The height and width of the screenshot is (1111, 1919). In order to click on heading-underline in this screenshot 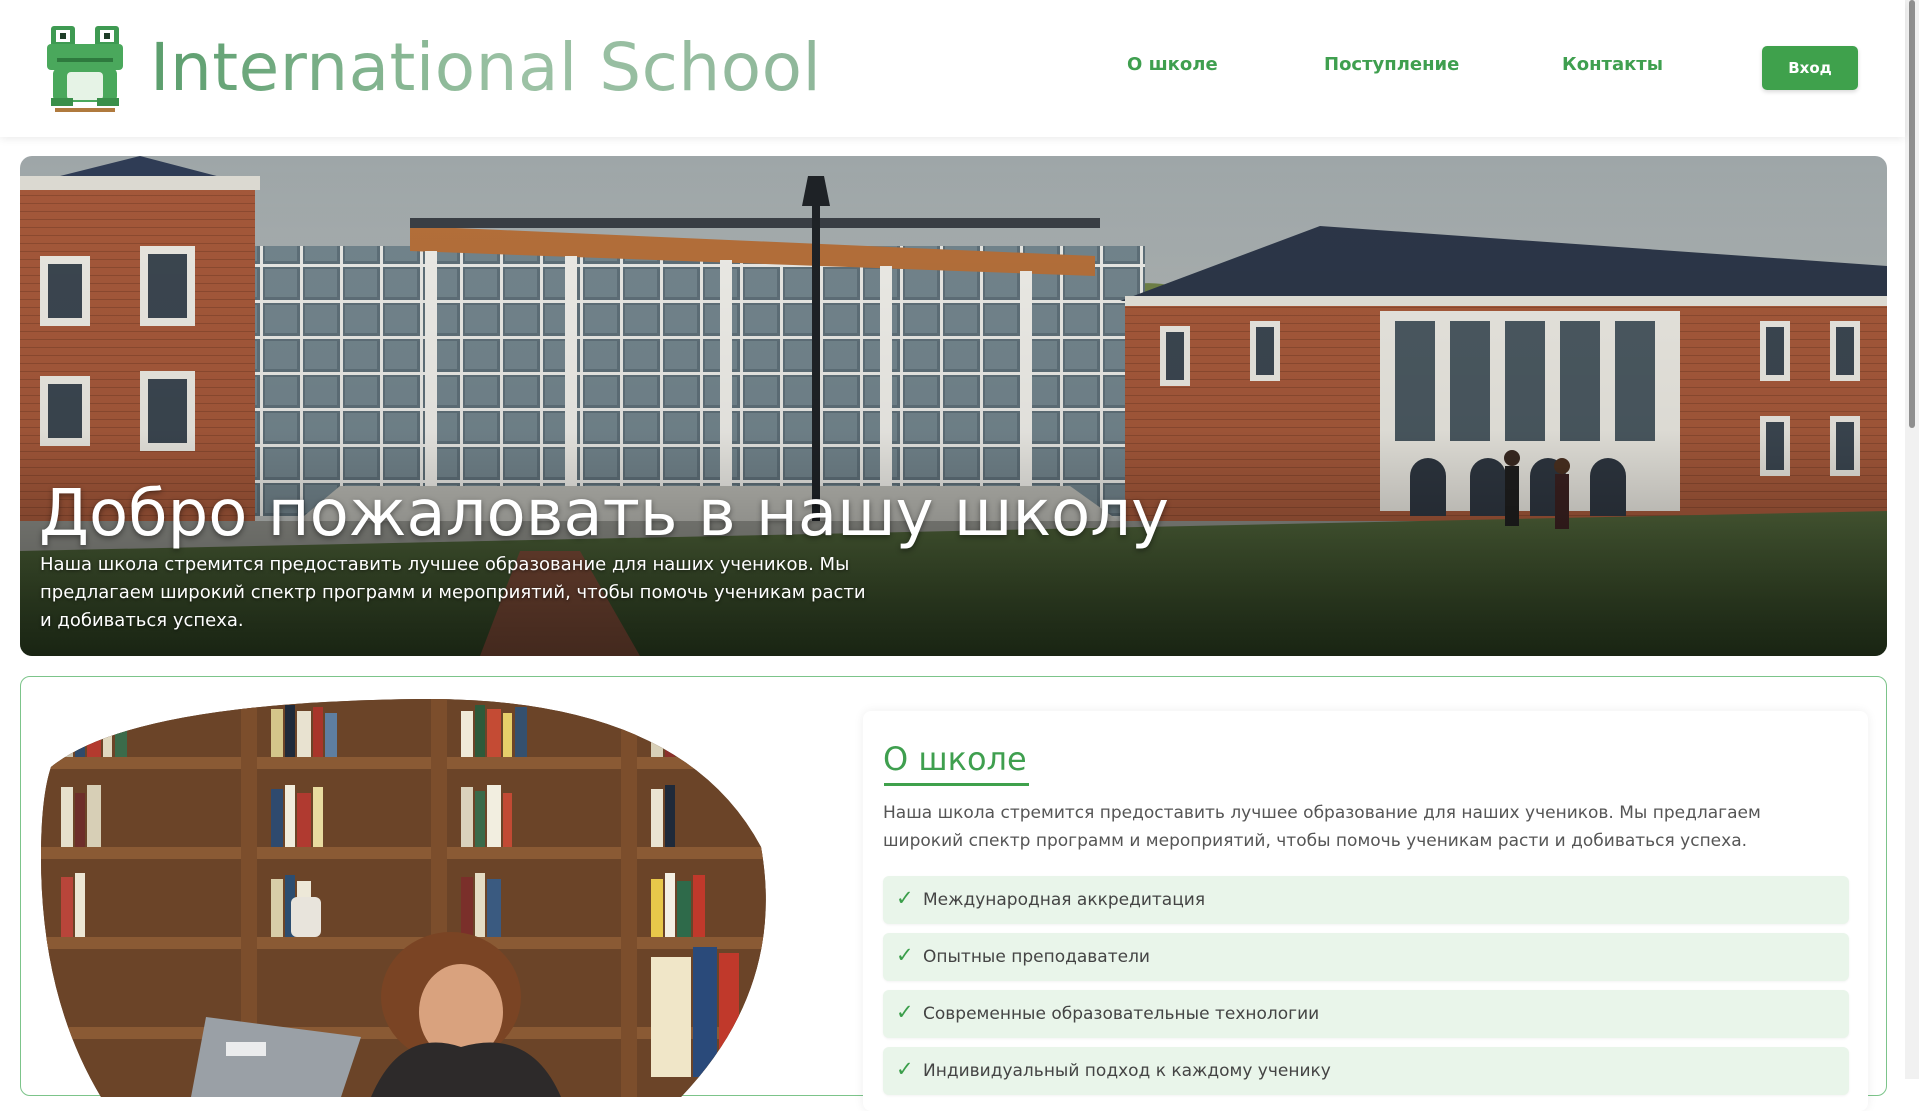, I will do `click(956, 784)`.